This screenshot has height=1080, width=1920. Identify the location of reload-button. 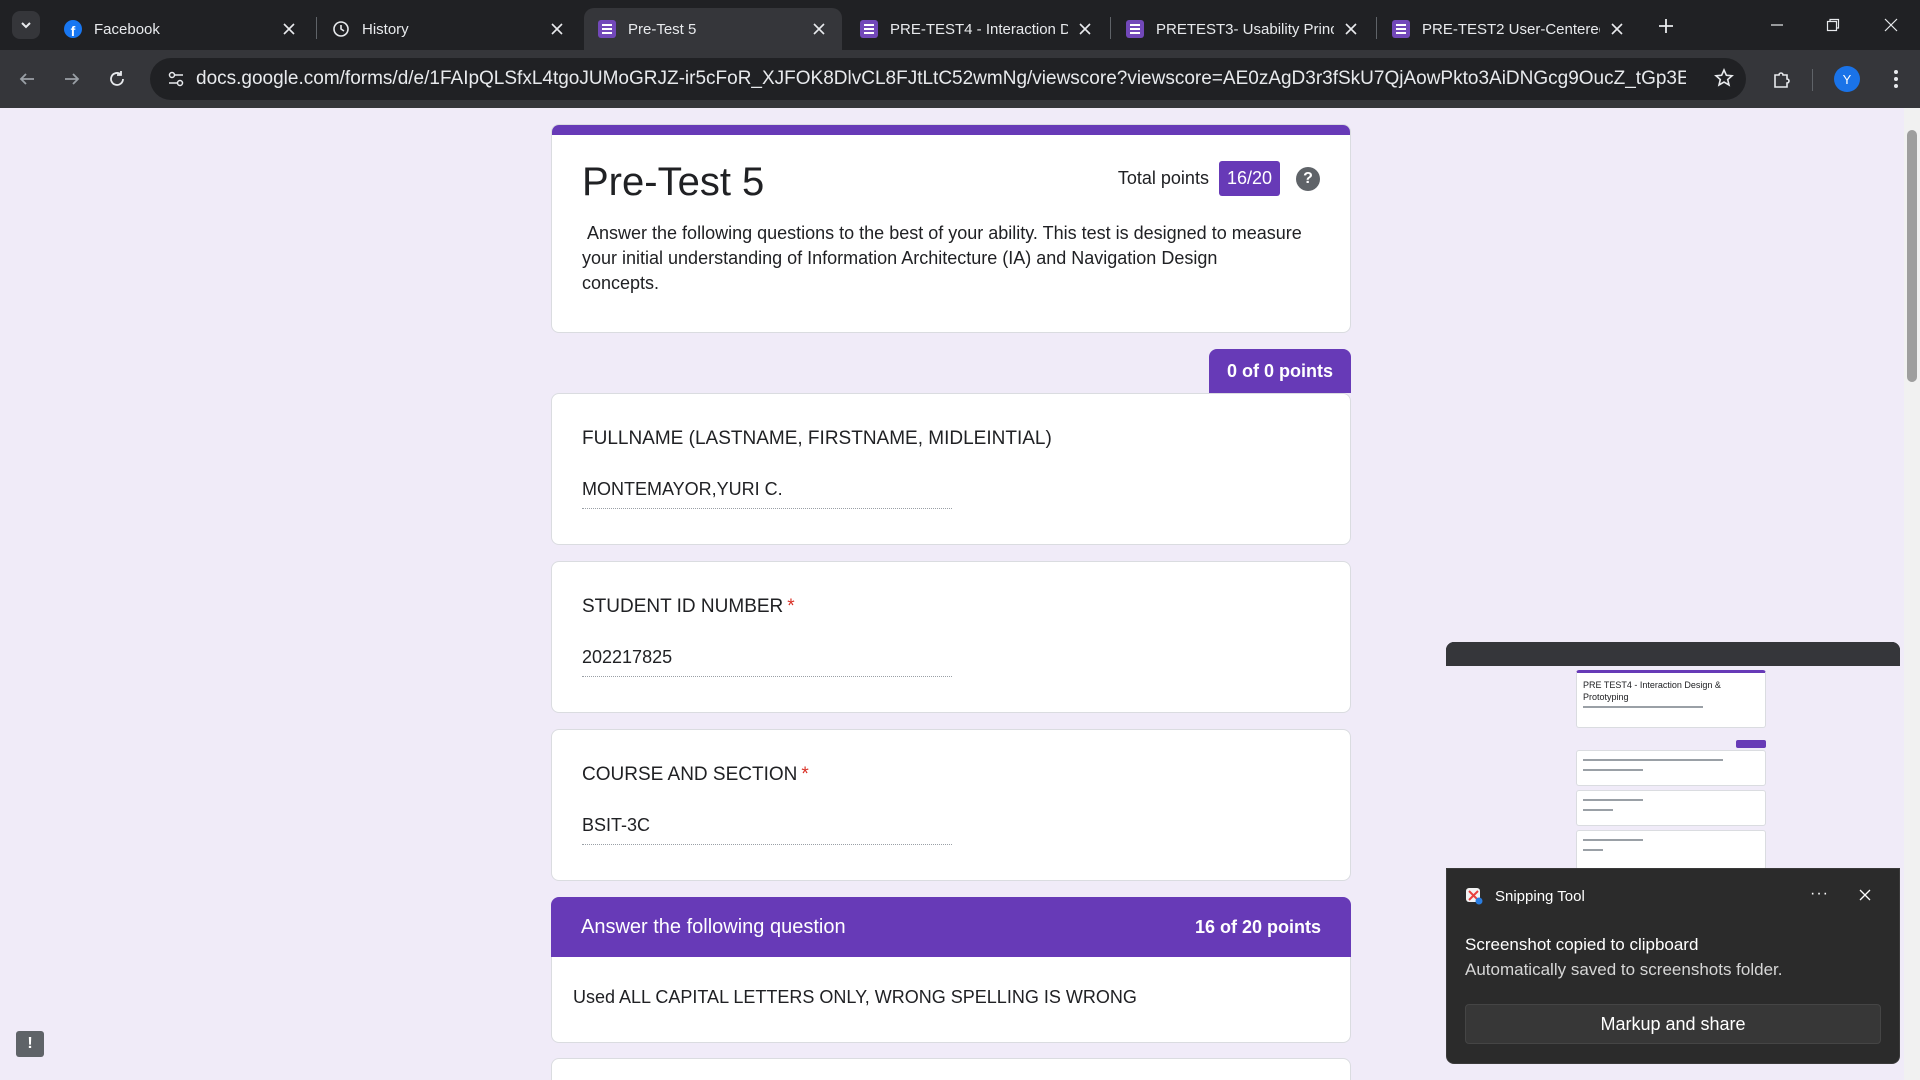
(117, 79).